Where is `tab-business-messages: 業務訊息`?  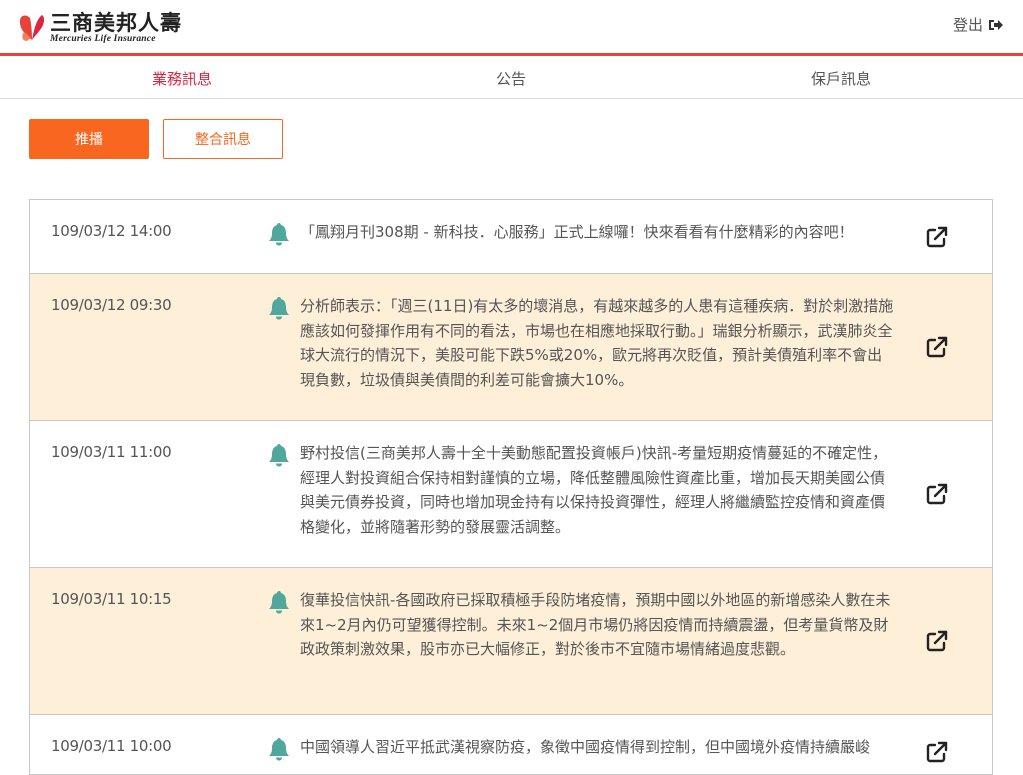
tab-business-messages: 業務訊息 is located at coordinates (182, 79).